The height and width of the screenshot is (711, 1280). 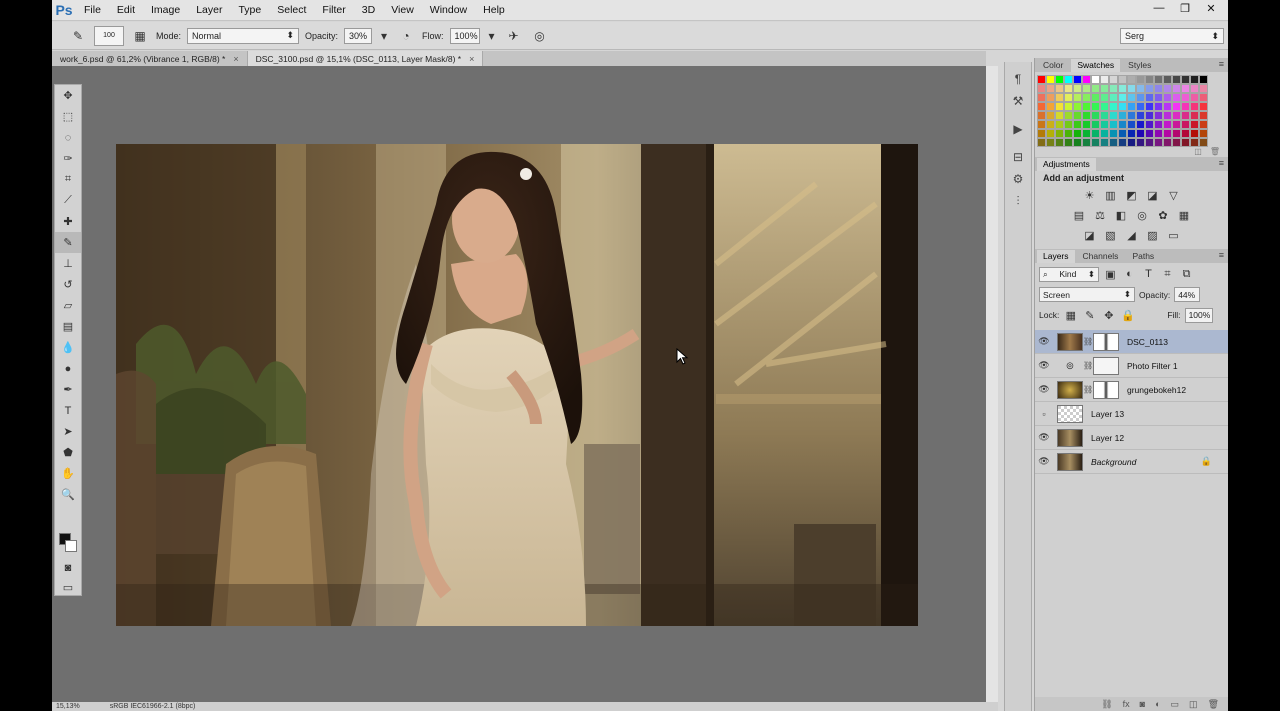 What do you see at coordinates (78, 36) in the screenshot?
I see `brush-preset-icon: ✎` at bounding box center [78, 36].